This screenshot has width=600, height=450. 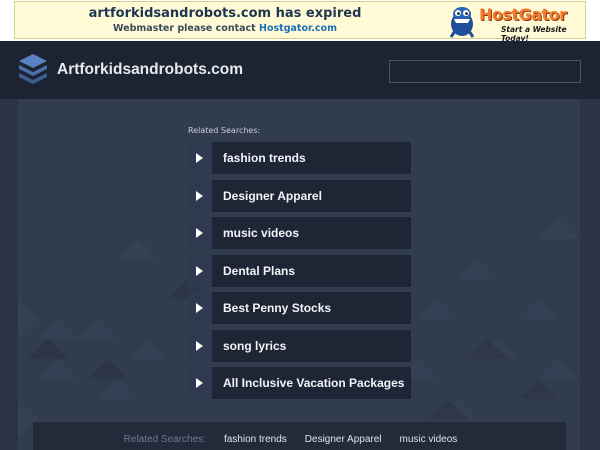 What do you see at coordinates (299, 345) in the screenshot?
I see `related-link-song-lyrics: song lyrics` at bounding box center [299, 345].